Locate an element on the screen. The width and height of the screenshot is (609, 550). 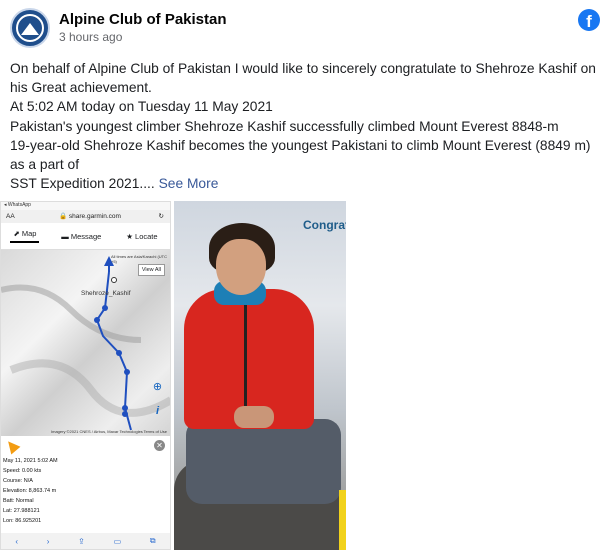
info-line: Lat: 27.988121 is located at coordinates (21, 511).